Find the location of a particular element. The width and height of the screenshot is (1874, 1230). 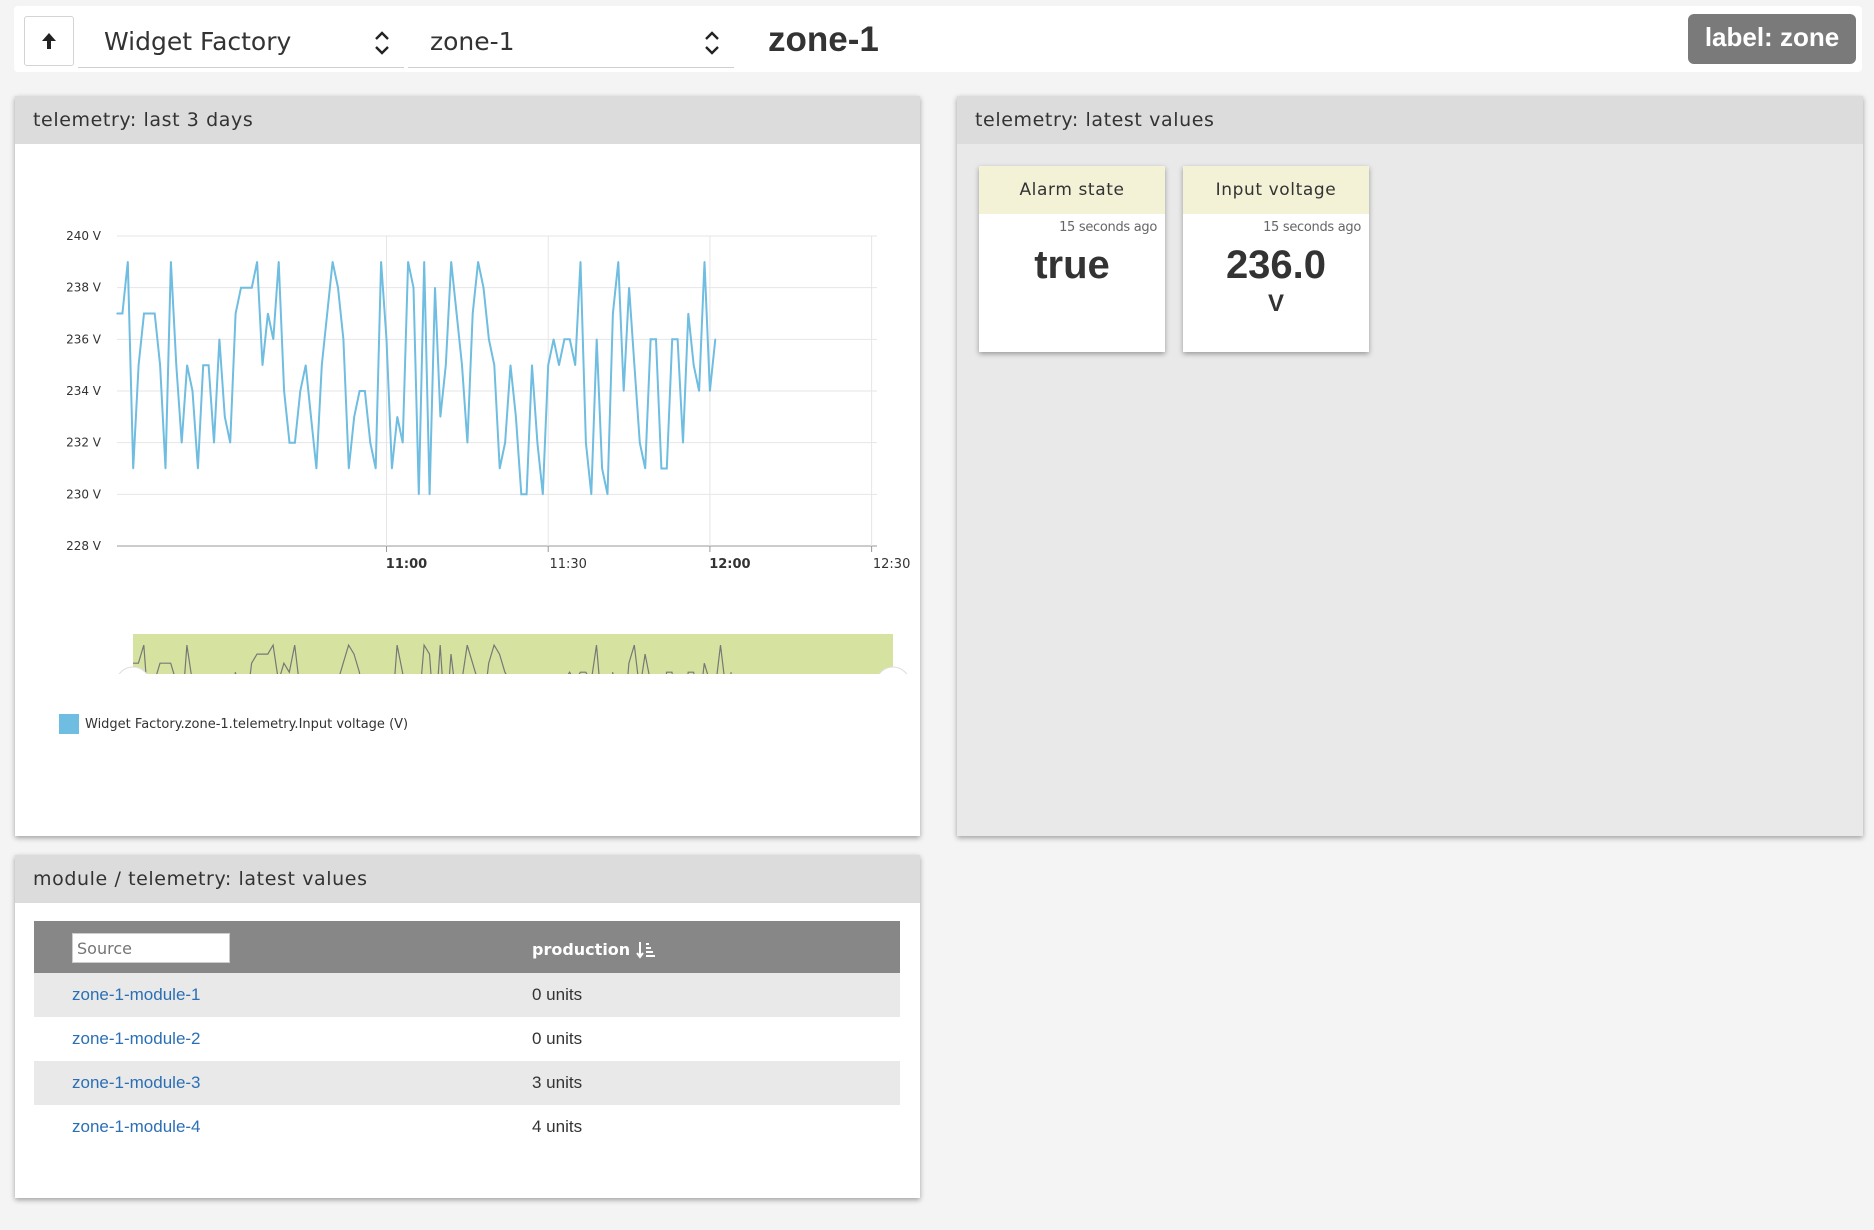

x-tick-label: 12:00 is located at coordinates (729, 564).